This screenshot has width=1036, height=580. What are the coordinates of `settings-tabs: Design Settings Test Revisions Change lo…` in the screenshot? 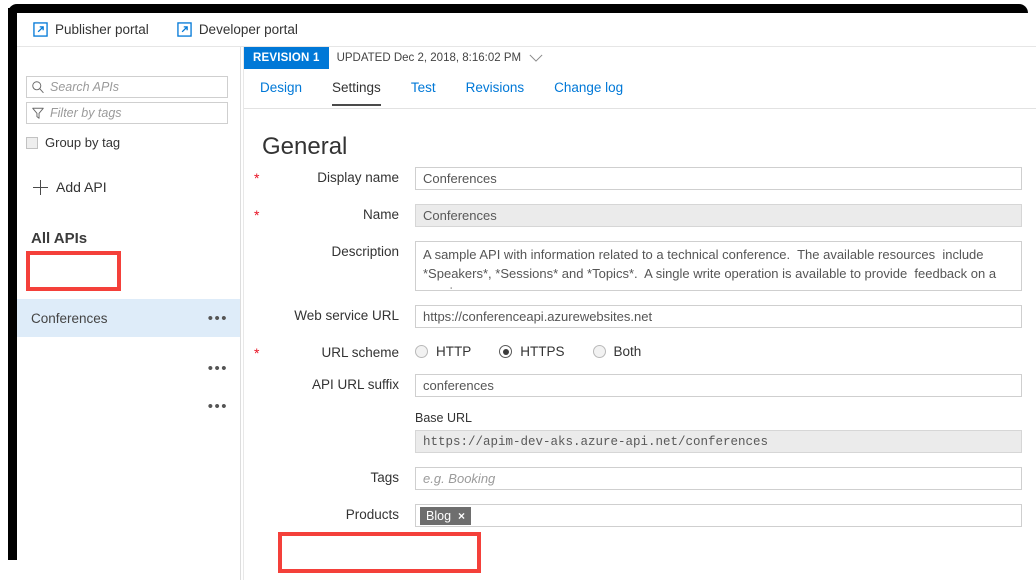 It's located at (640, 93).